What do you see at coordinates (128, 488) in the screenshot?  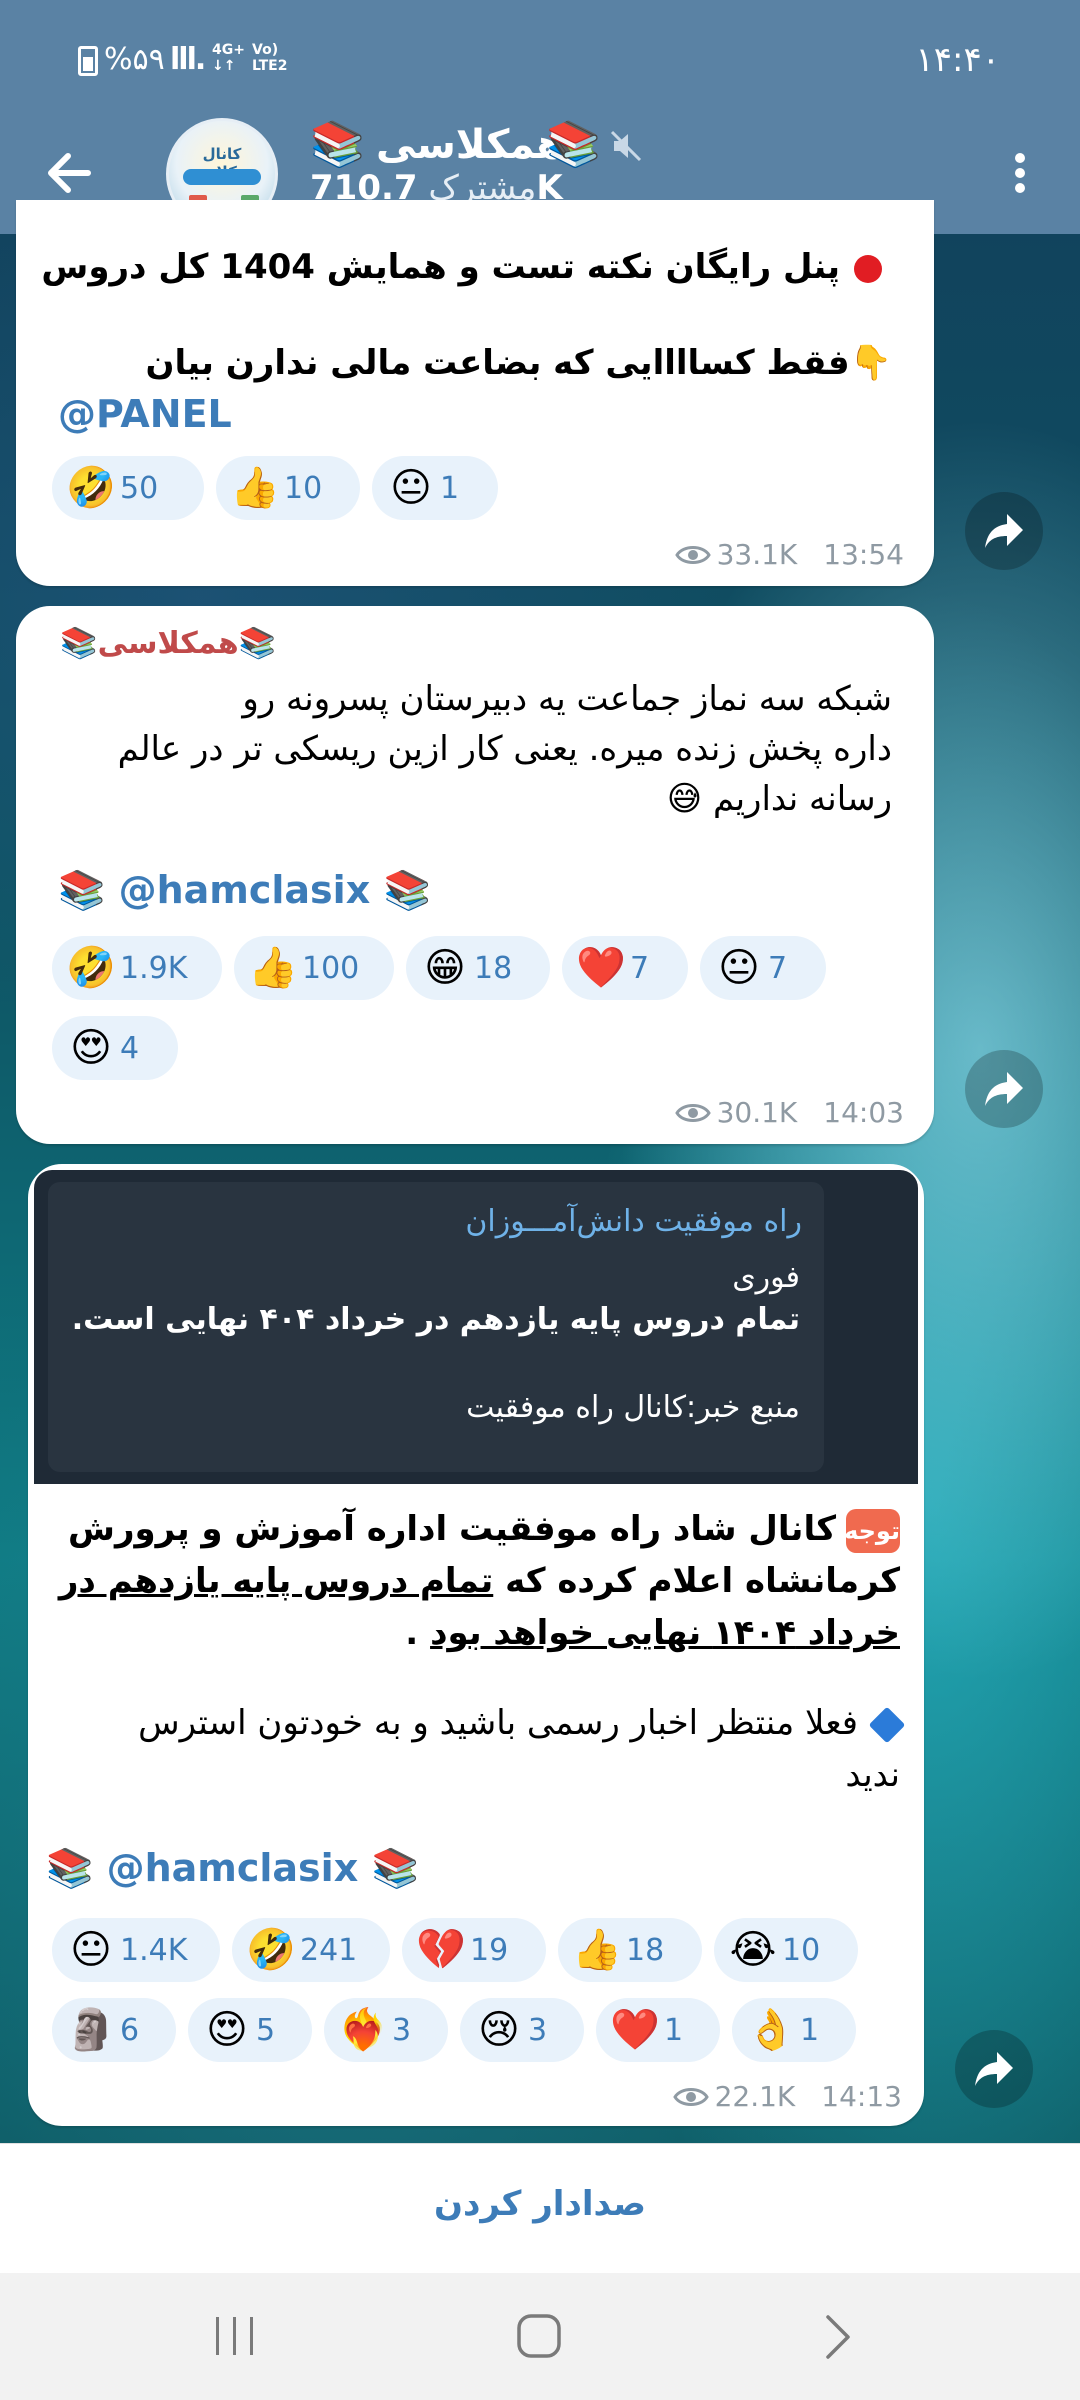 I see `reaction-chip: 🤣 50` at bounding box center [128, 488].